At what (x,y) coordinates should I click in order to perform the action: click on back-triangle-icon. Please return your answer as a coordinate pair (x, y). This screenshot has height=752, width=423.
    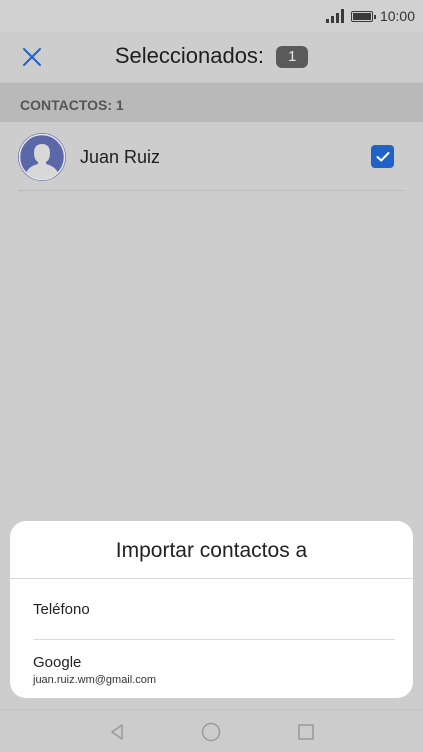
    Looking at the image, I should click on (117, 732).